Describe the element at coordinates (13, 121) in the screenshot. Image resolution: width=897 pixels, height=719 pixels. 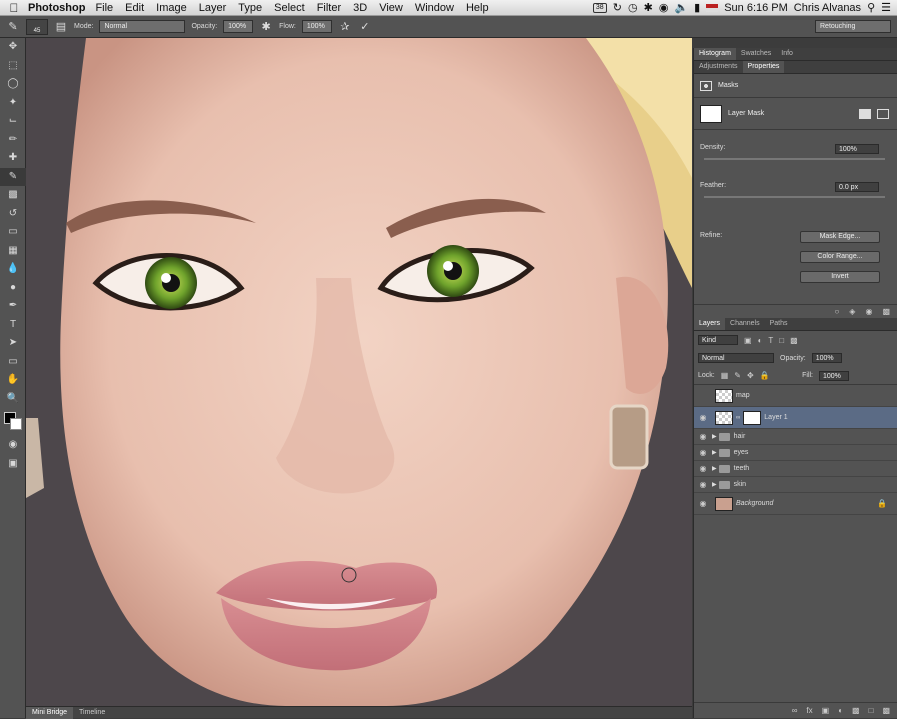
I see `crop-tool-icon: ⌙` at that location.